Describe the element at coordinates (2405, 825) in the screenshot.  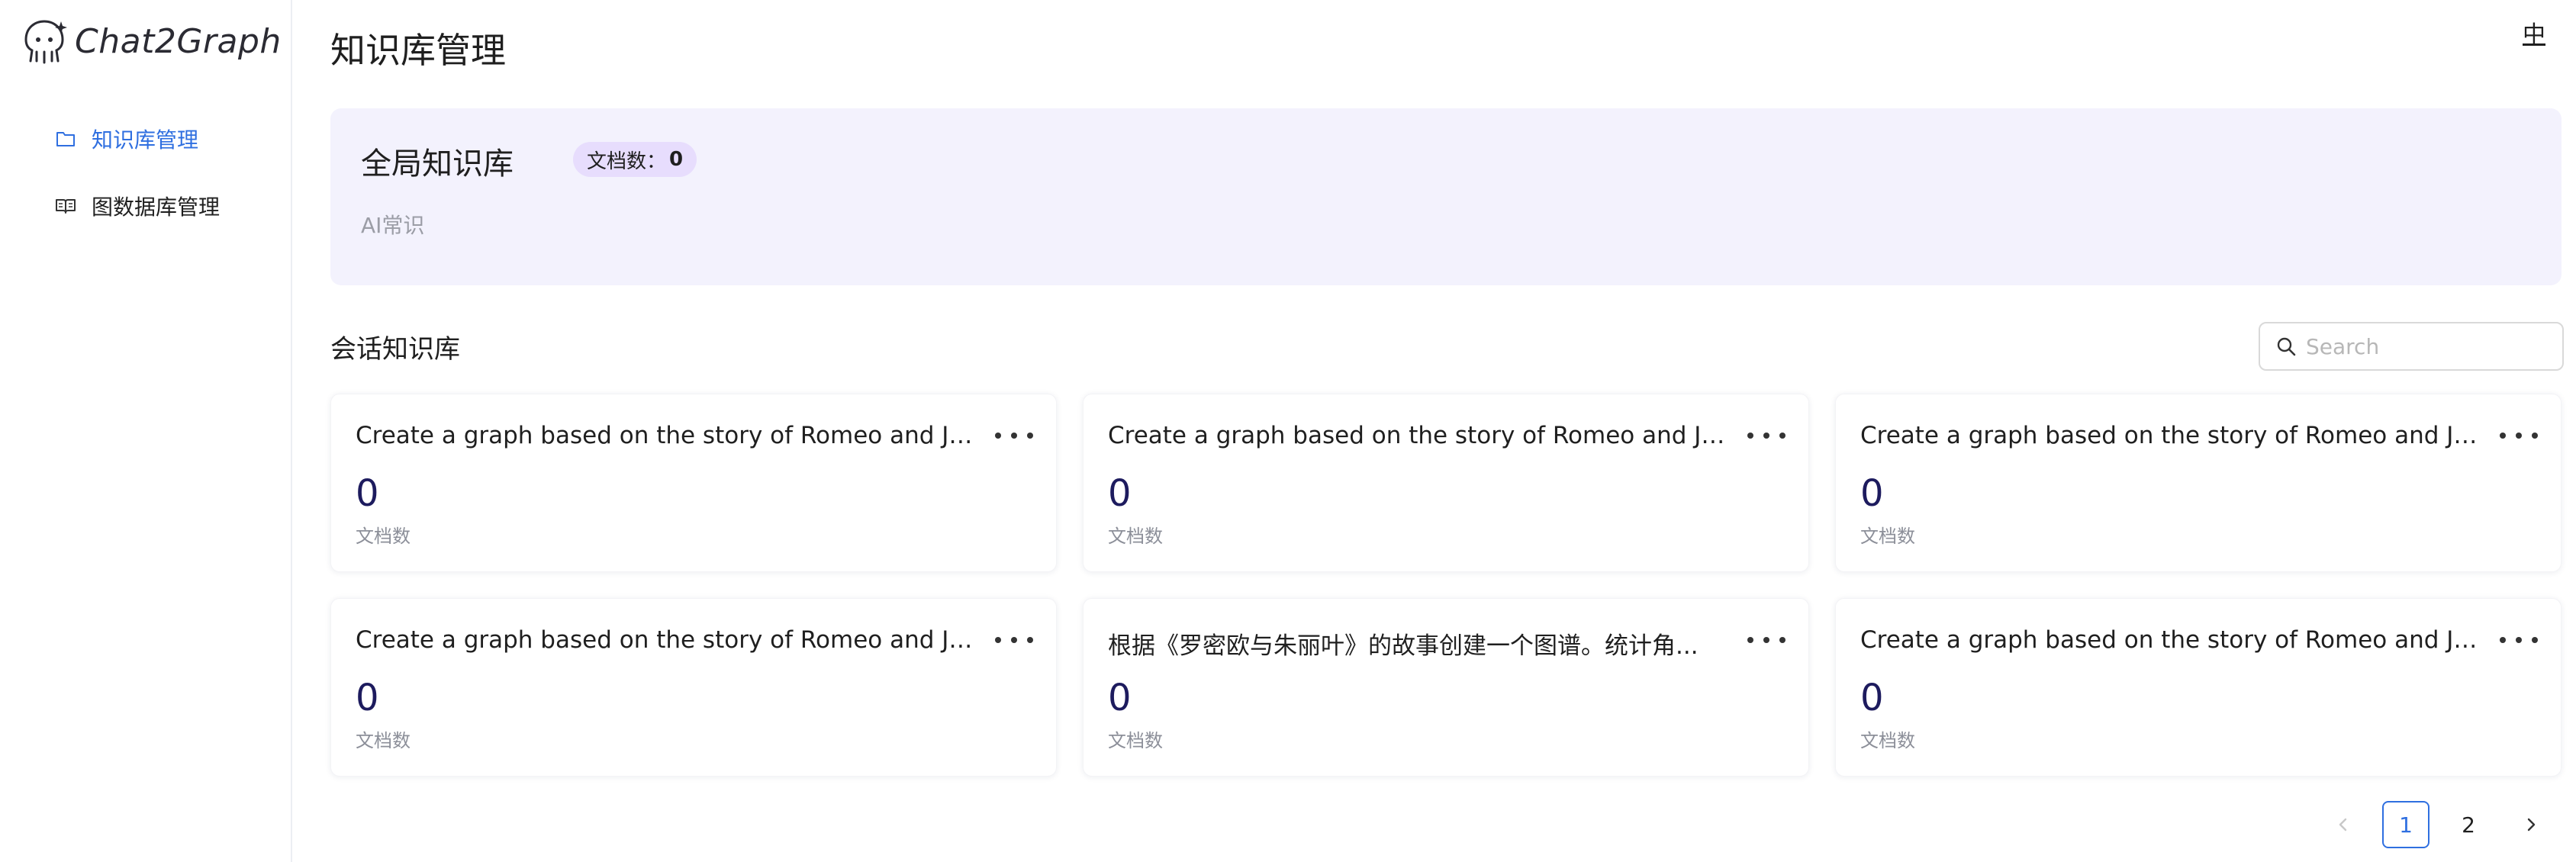
I see `page-button-1: 1` at that location.